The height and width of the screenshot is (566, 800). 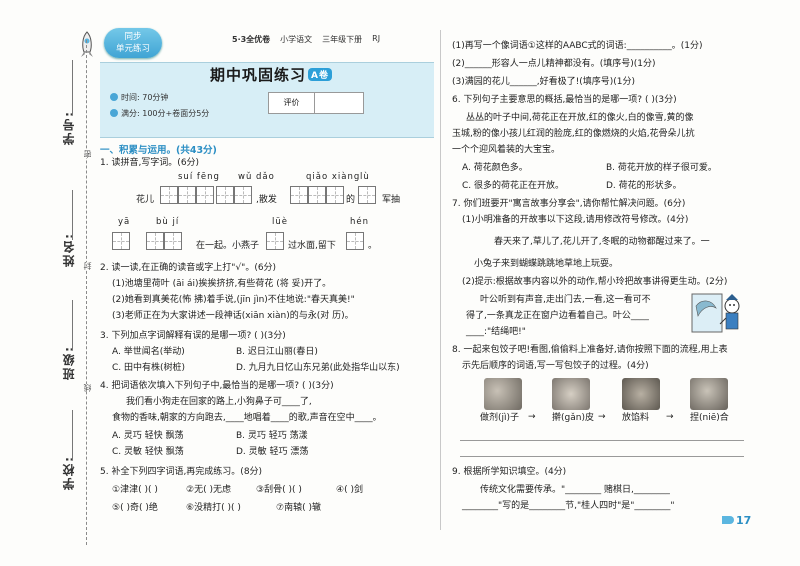 What do you see at coordinates (580, 118) in the screenshot?
I see `q6-text-1: 丛丛的叶子中间,荷花正在开放,红的像火,白的像雪,黄的像` at bounding box center [580, 118].